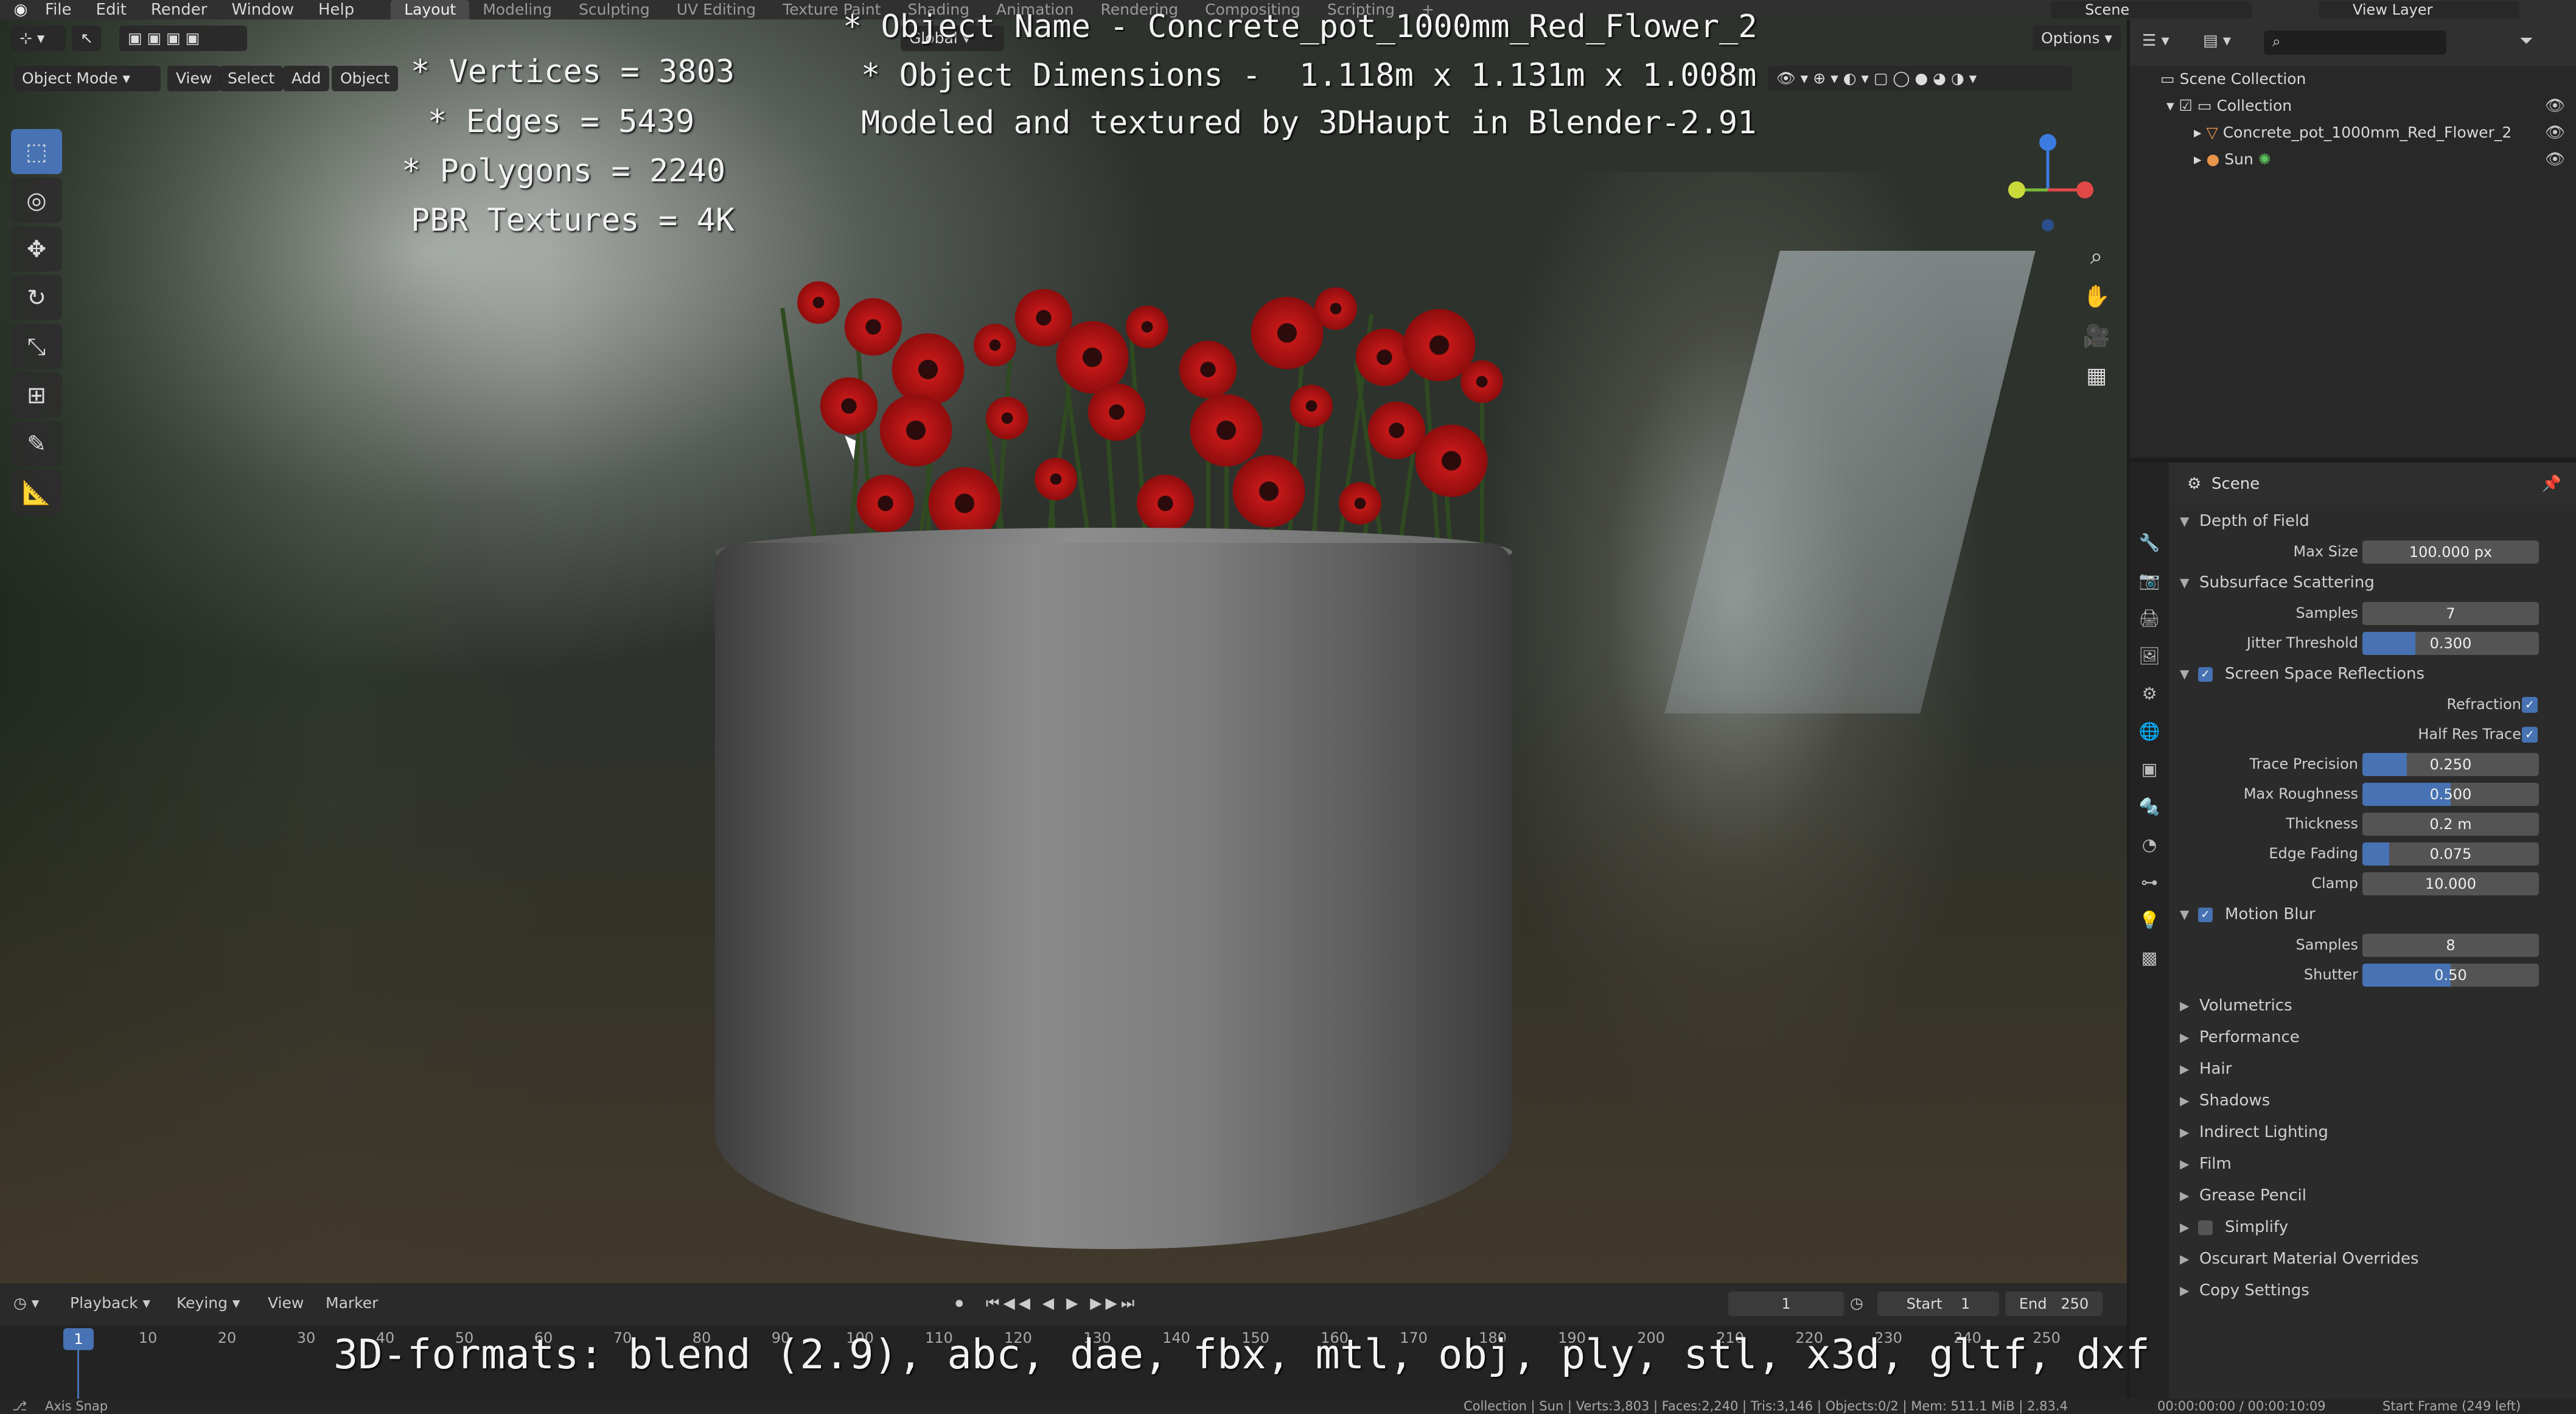 The height and width of the screenshot is (1414, 2576). I want to click on expand-arrow-icon: ▾, so click(2172, 105).